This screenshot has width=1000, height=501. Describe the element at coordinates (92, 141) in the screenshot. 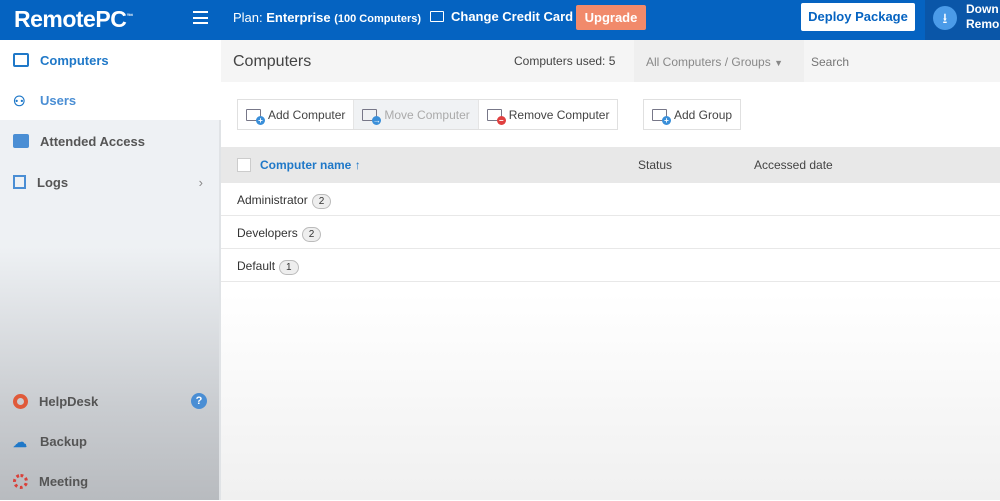

I see `sidebar-item-label: Attended Access` at that location.